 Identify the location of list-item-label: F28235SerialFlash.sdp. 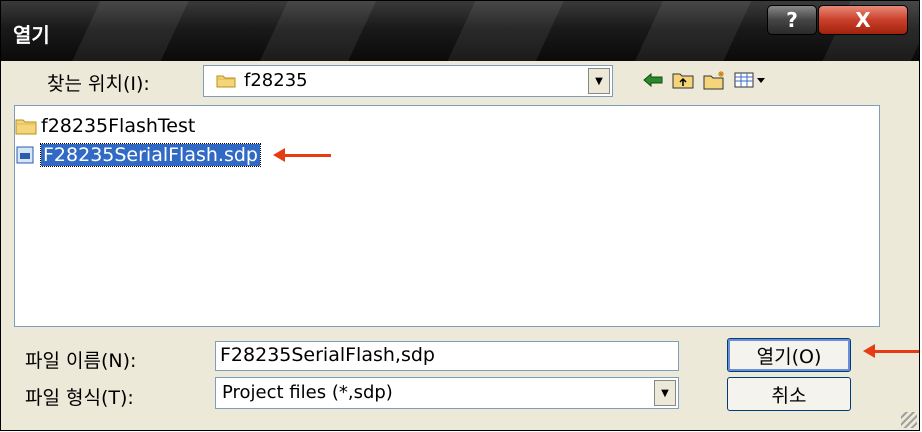
(150, 155).